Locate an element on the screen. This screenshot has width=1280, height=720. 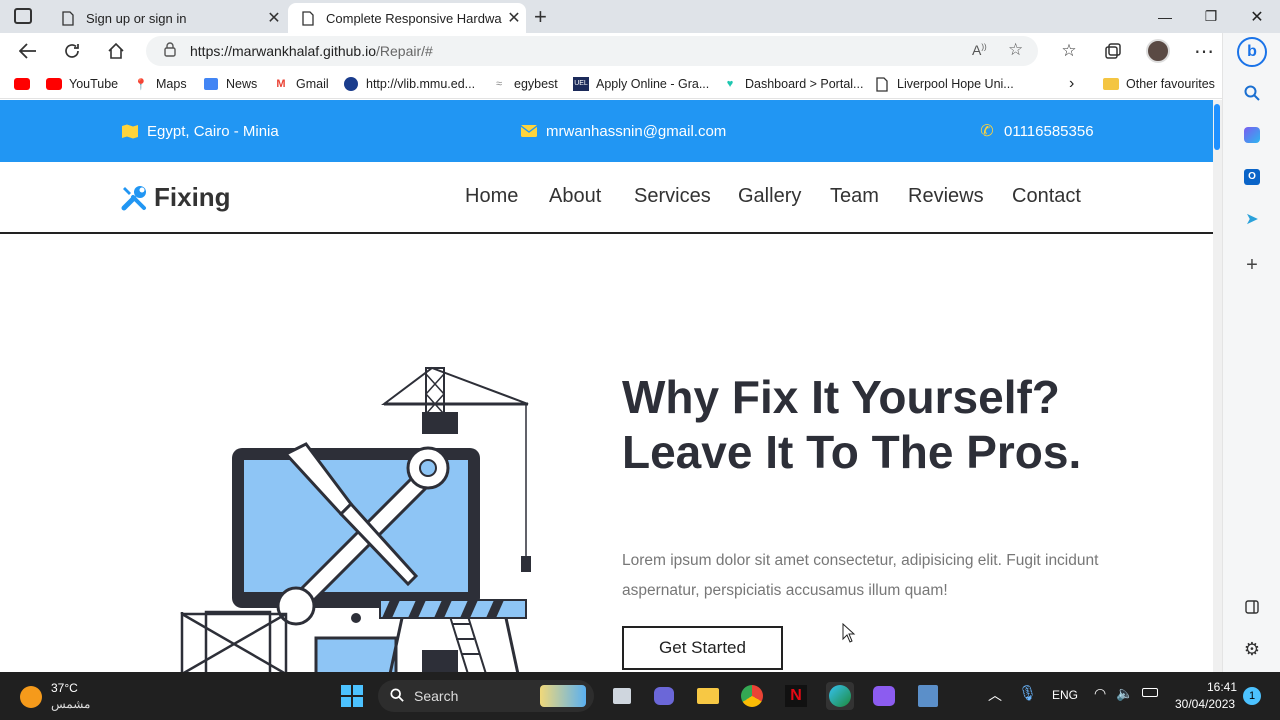
tools-icon is located at coordinates (134, 198).